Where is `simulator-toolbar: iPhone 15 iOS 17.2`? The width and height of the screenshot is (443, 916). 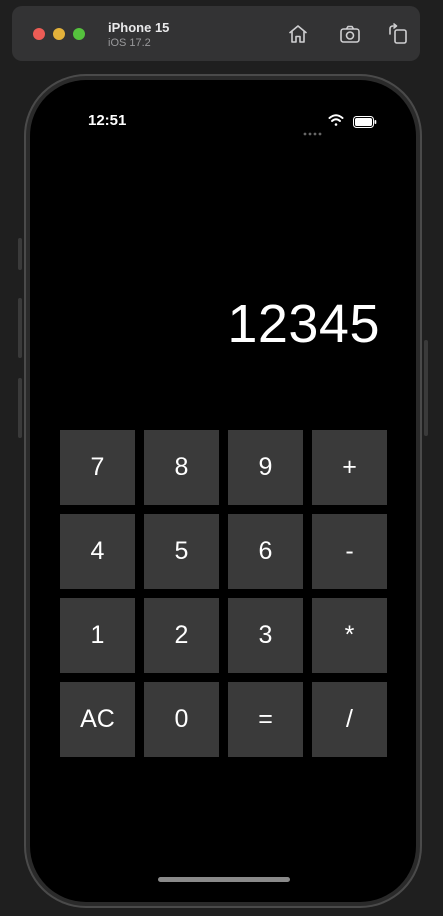 simulator-toolbar: iPhone 15 iOS 17.2 is located at coordinates (216, 33).